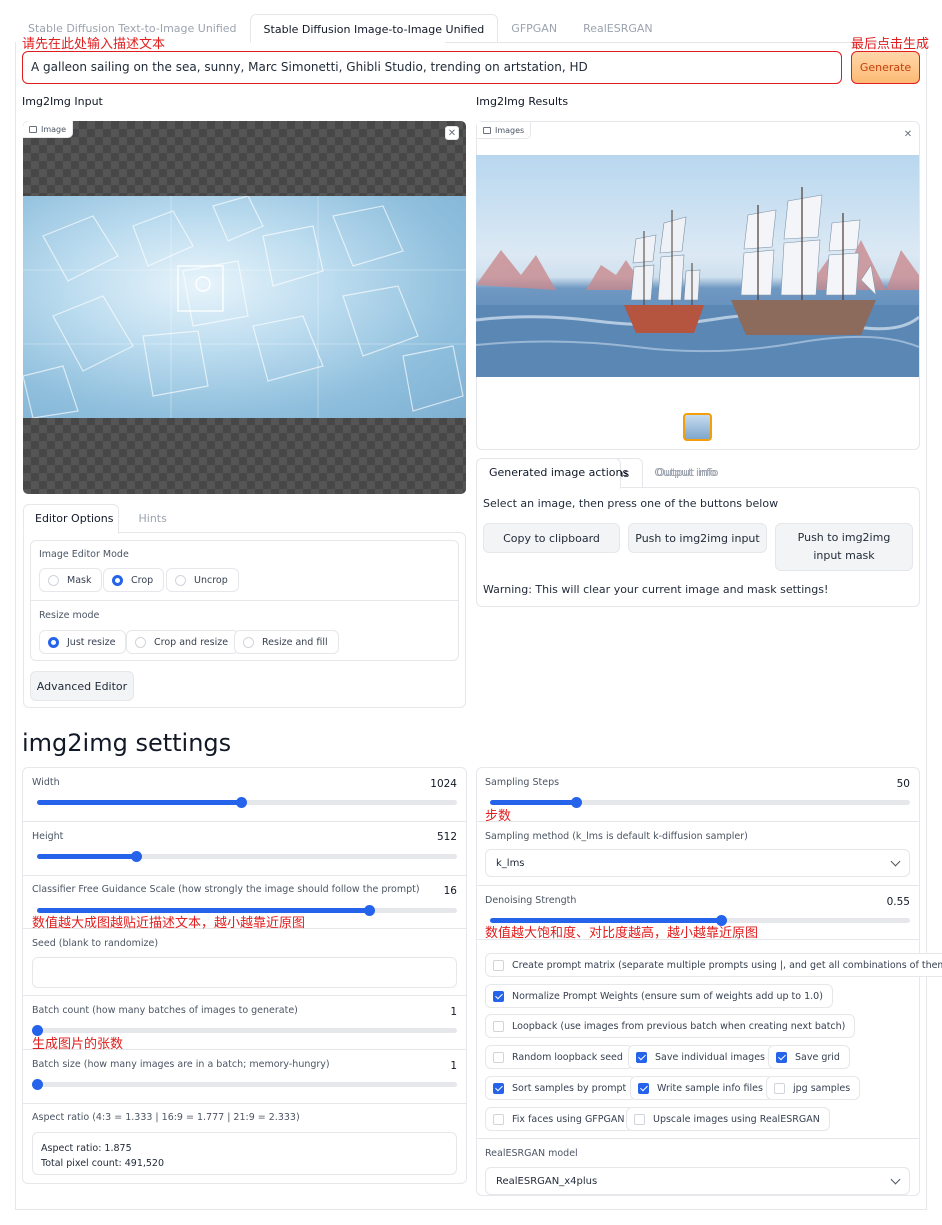  I want to click on annotation-prompt: 请先在此处输入描述文本, so click(94, 44).